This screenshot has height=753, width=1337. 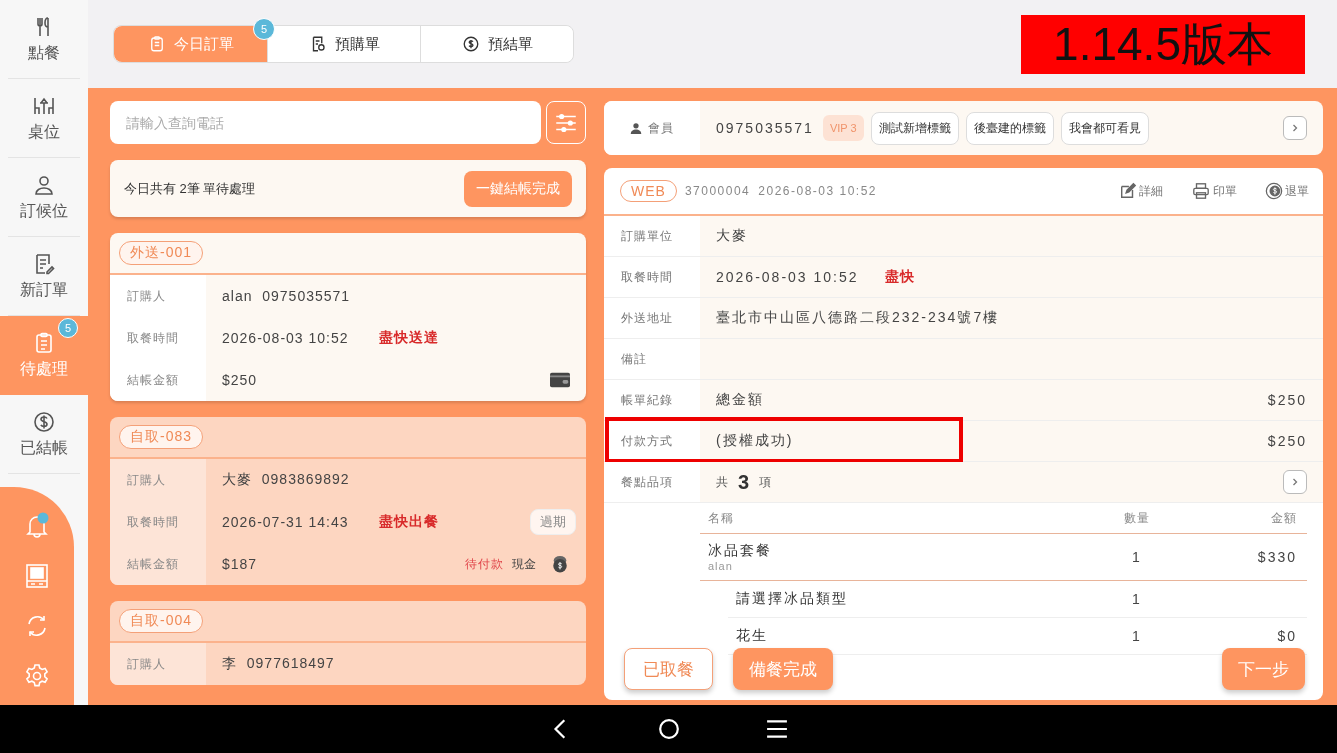 I want to click on order-card: 自取-004 訂購人 李 0977618497, so click(x=348, y=643).